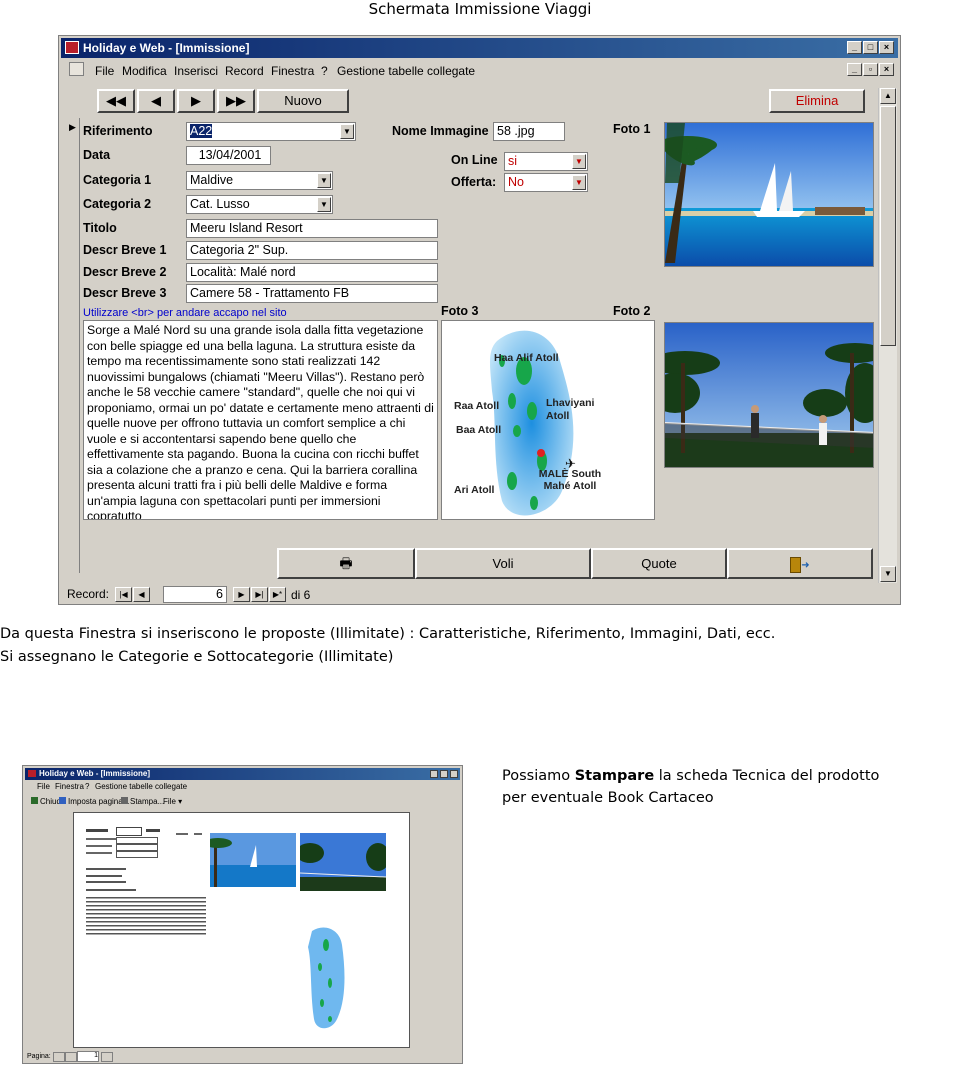 The width and height of the screenshot is (960, 1068). What do you see at coordinates (570, 480) in the screenshot?
I see `map-label-male: MALÈ South Mahé Atoll` at bounding box center [570, 480].